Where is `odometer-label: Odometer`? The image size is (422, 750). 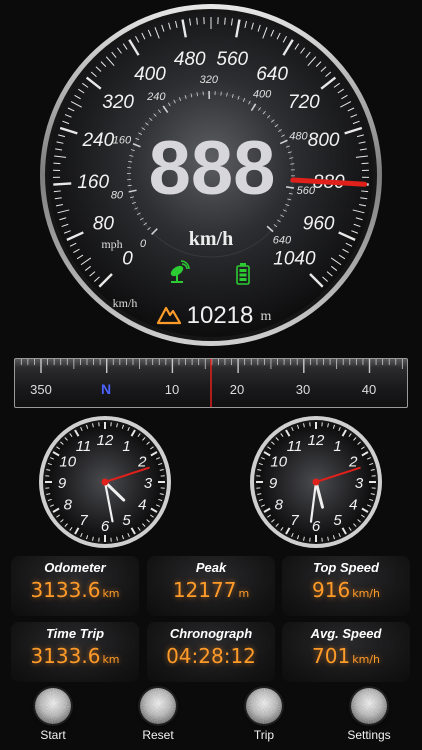
odometer-label: Odometer is located at coordinates (75, 567).